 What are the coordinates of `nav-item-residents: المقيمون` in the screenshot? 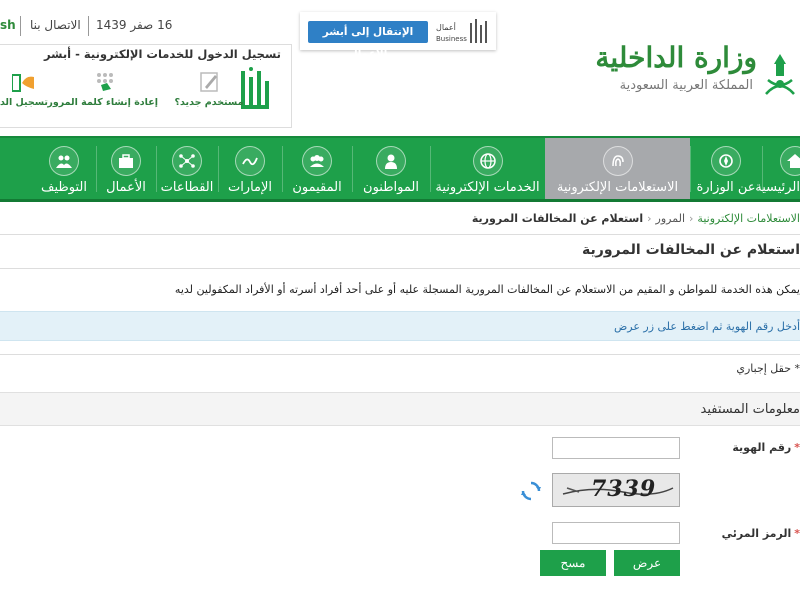 It's located at (317, 168).